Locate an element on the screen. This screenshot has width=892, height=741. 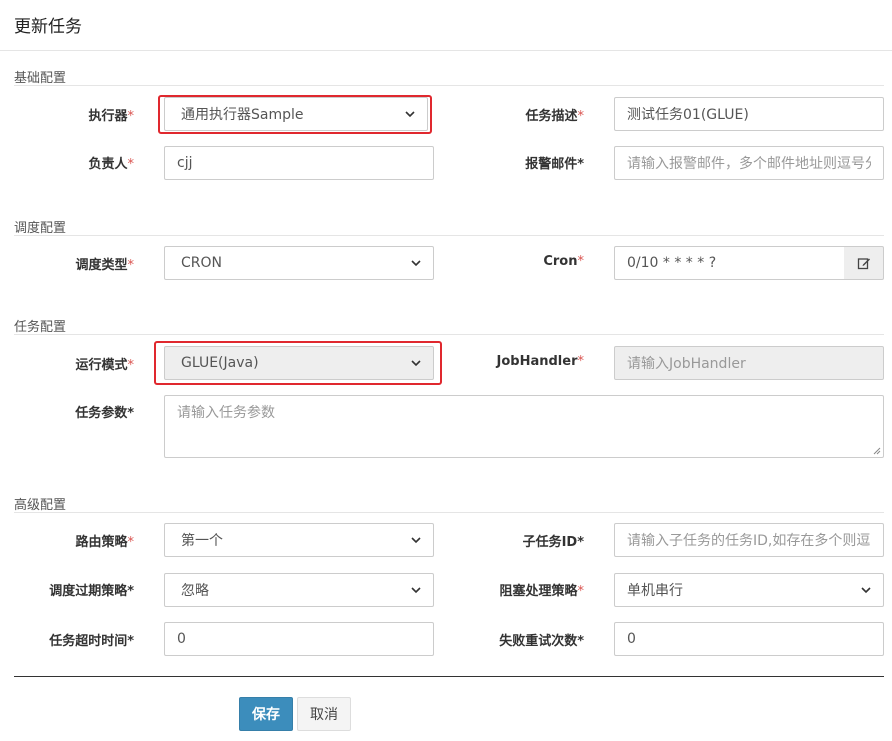
route-strategy-select: 第一个 is located at coordinates (299, 540).